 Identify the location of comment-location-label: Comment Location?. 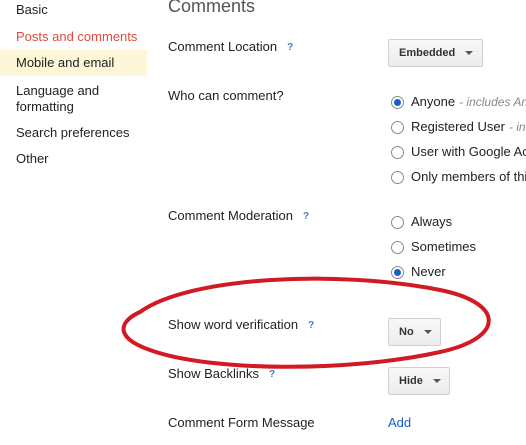
(230, 48).